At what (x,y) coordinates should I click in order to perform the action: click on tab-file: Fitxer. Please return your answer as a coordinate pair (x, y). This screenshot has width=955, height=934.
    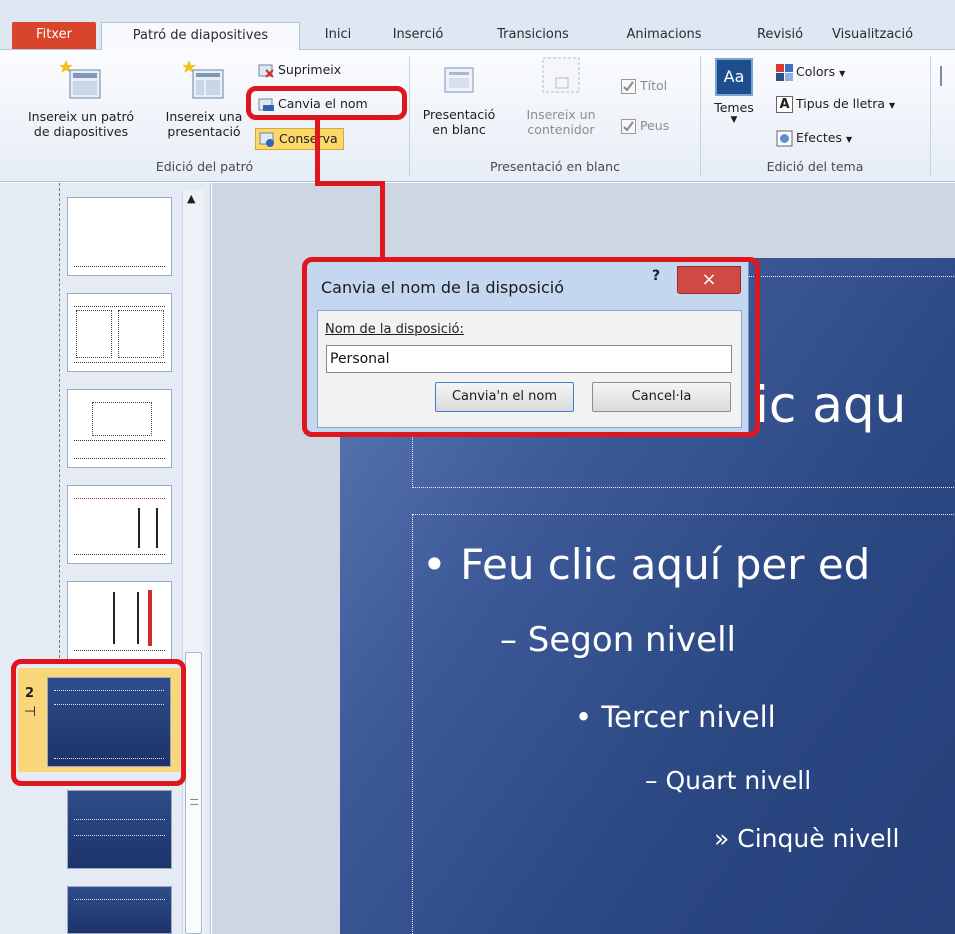
    Looking at the image, I should click on (54, 35).